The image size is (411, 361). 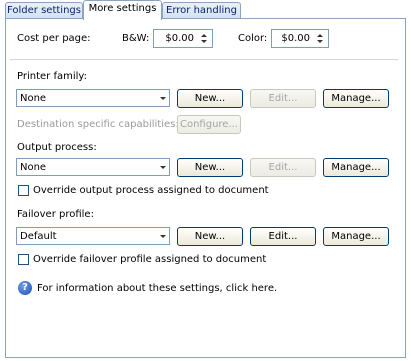 What do you see at coordinates (253, 38) in the screenshot?
I see `color-label: Color:` at bounding box center [253, 38].